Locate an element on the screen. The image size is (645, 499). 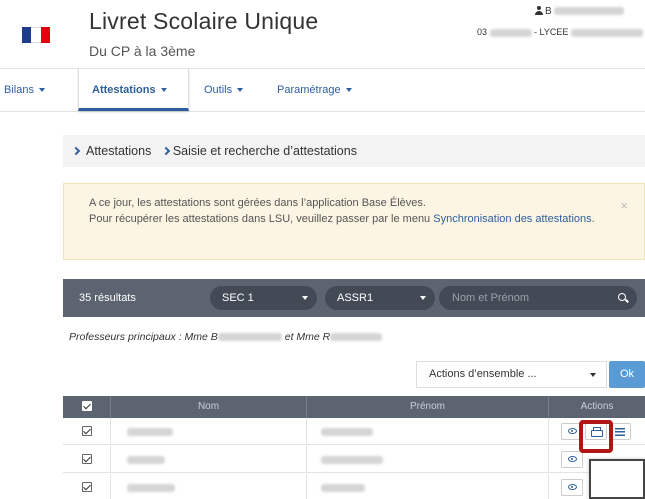
app-title: Livret Scolaire Unique is located at coordinates (204, 21).